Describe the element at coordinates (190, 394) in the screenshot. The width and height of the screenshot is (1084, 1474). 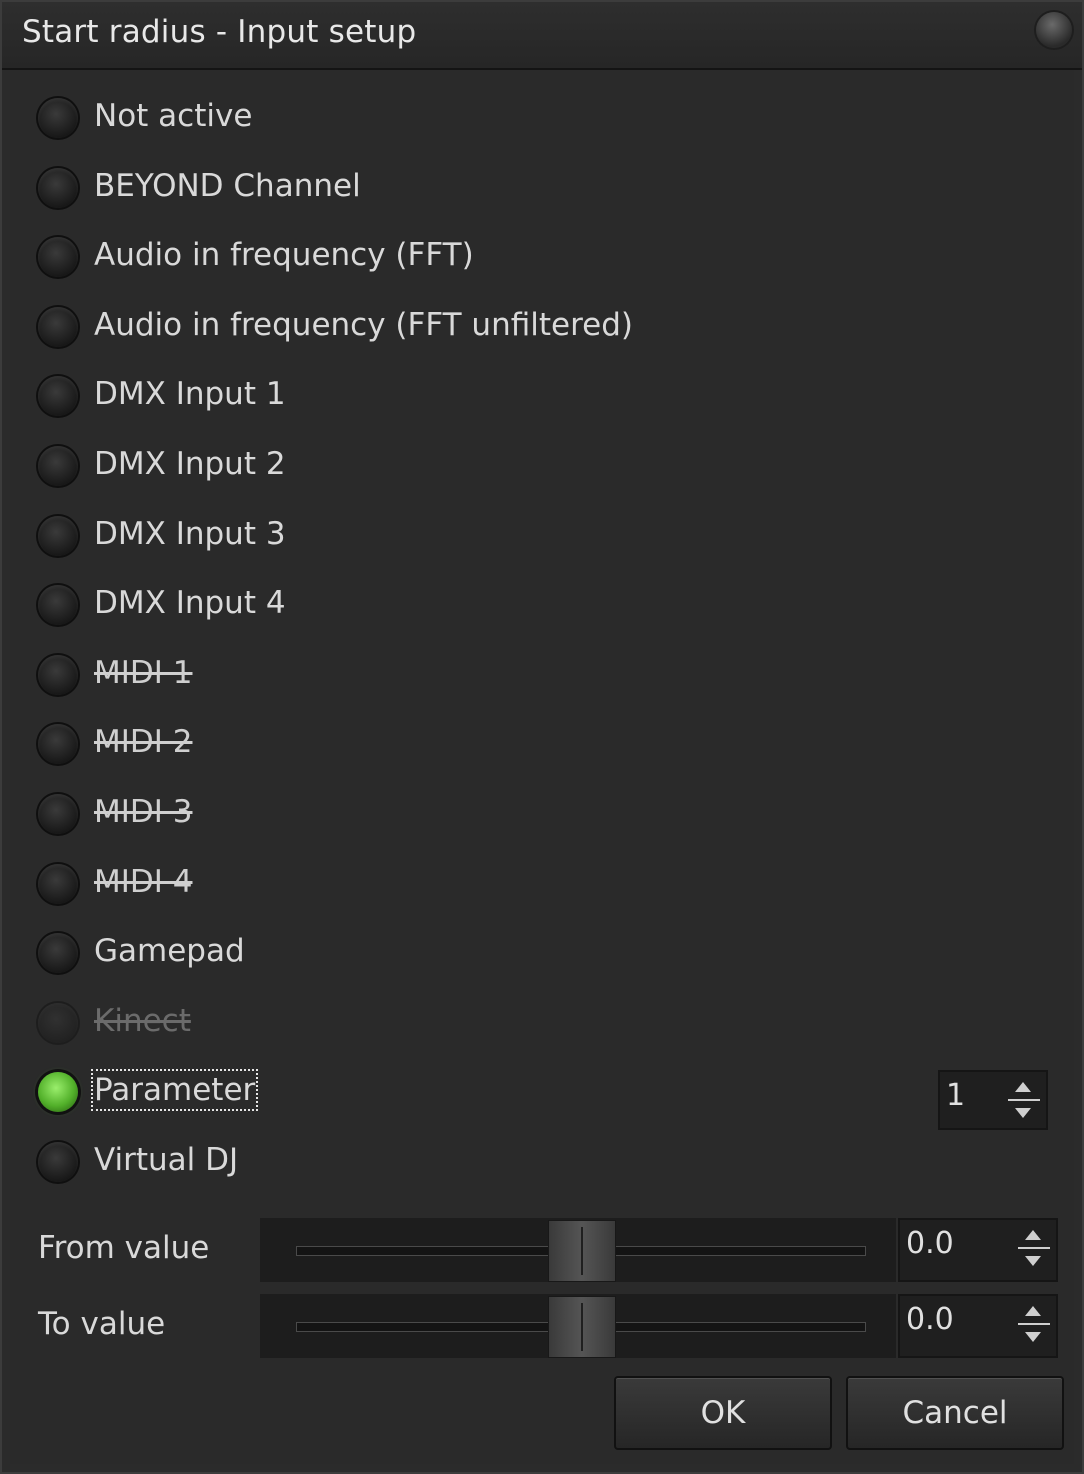
I see `radio-option-label: DMX Input 1` at that location.